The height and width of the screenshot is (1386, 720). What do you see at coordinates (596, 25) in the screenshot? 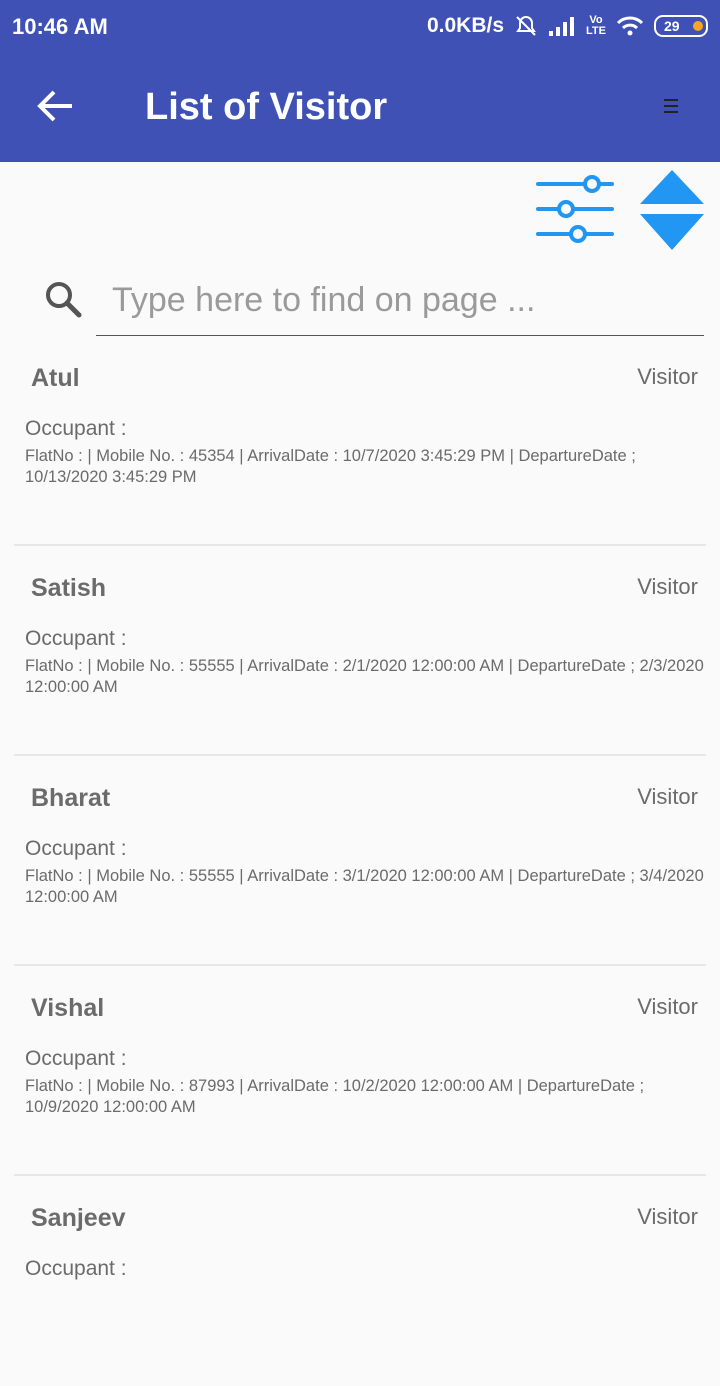
I see `volte-icon: Vo LTE` at bounding box center [596, 25].